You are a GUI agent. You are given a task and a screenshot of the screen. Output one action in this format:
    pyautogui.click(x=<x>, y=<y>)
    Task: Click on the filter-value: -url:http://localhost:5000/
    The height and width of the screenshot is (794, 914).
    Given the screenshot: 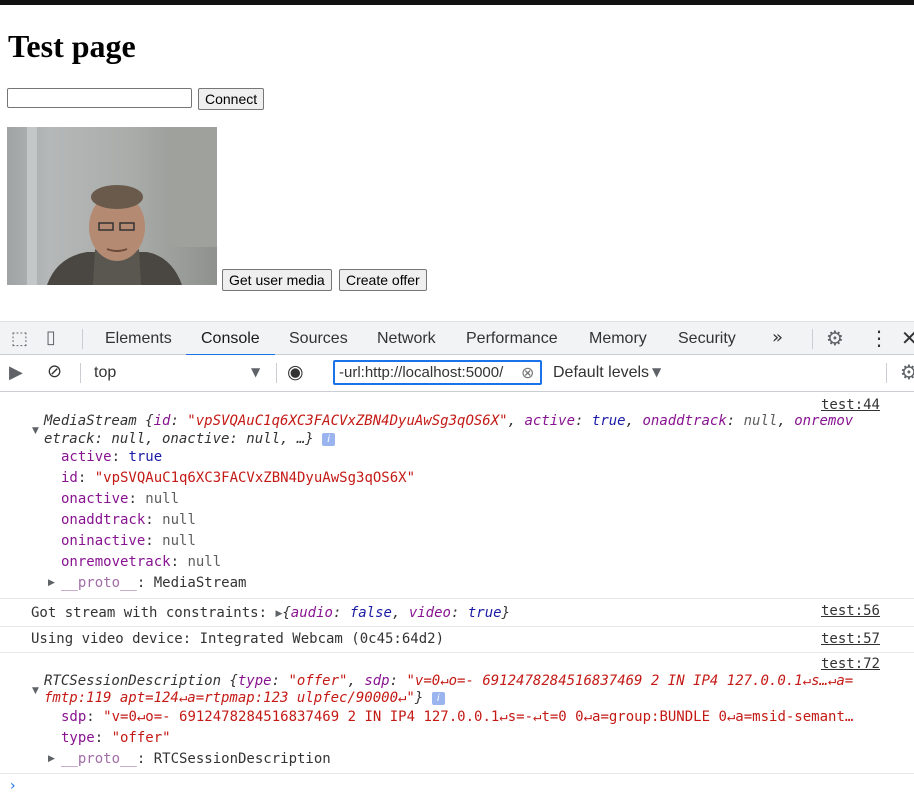 What is the action you would take?
    pyautogui.click(x=421, y=372)
    